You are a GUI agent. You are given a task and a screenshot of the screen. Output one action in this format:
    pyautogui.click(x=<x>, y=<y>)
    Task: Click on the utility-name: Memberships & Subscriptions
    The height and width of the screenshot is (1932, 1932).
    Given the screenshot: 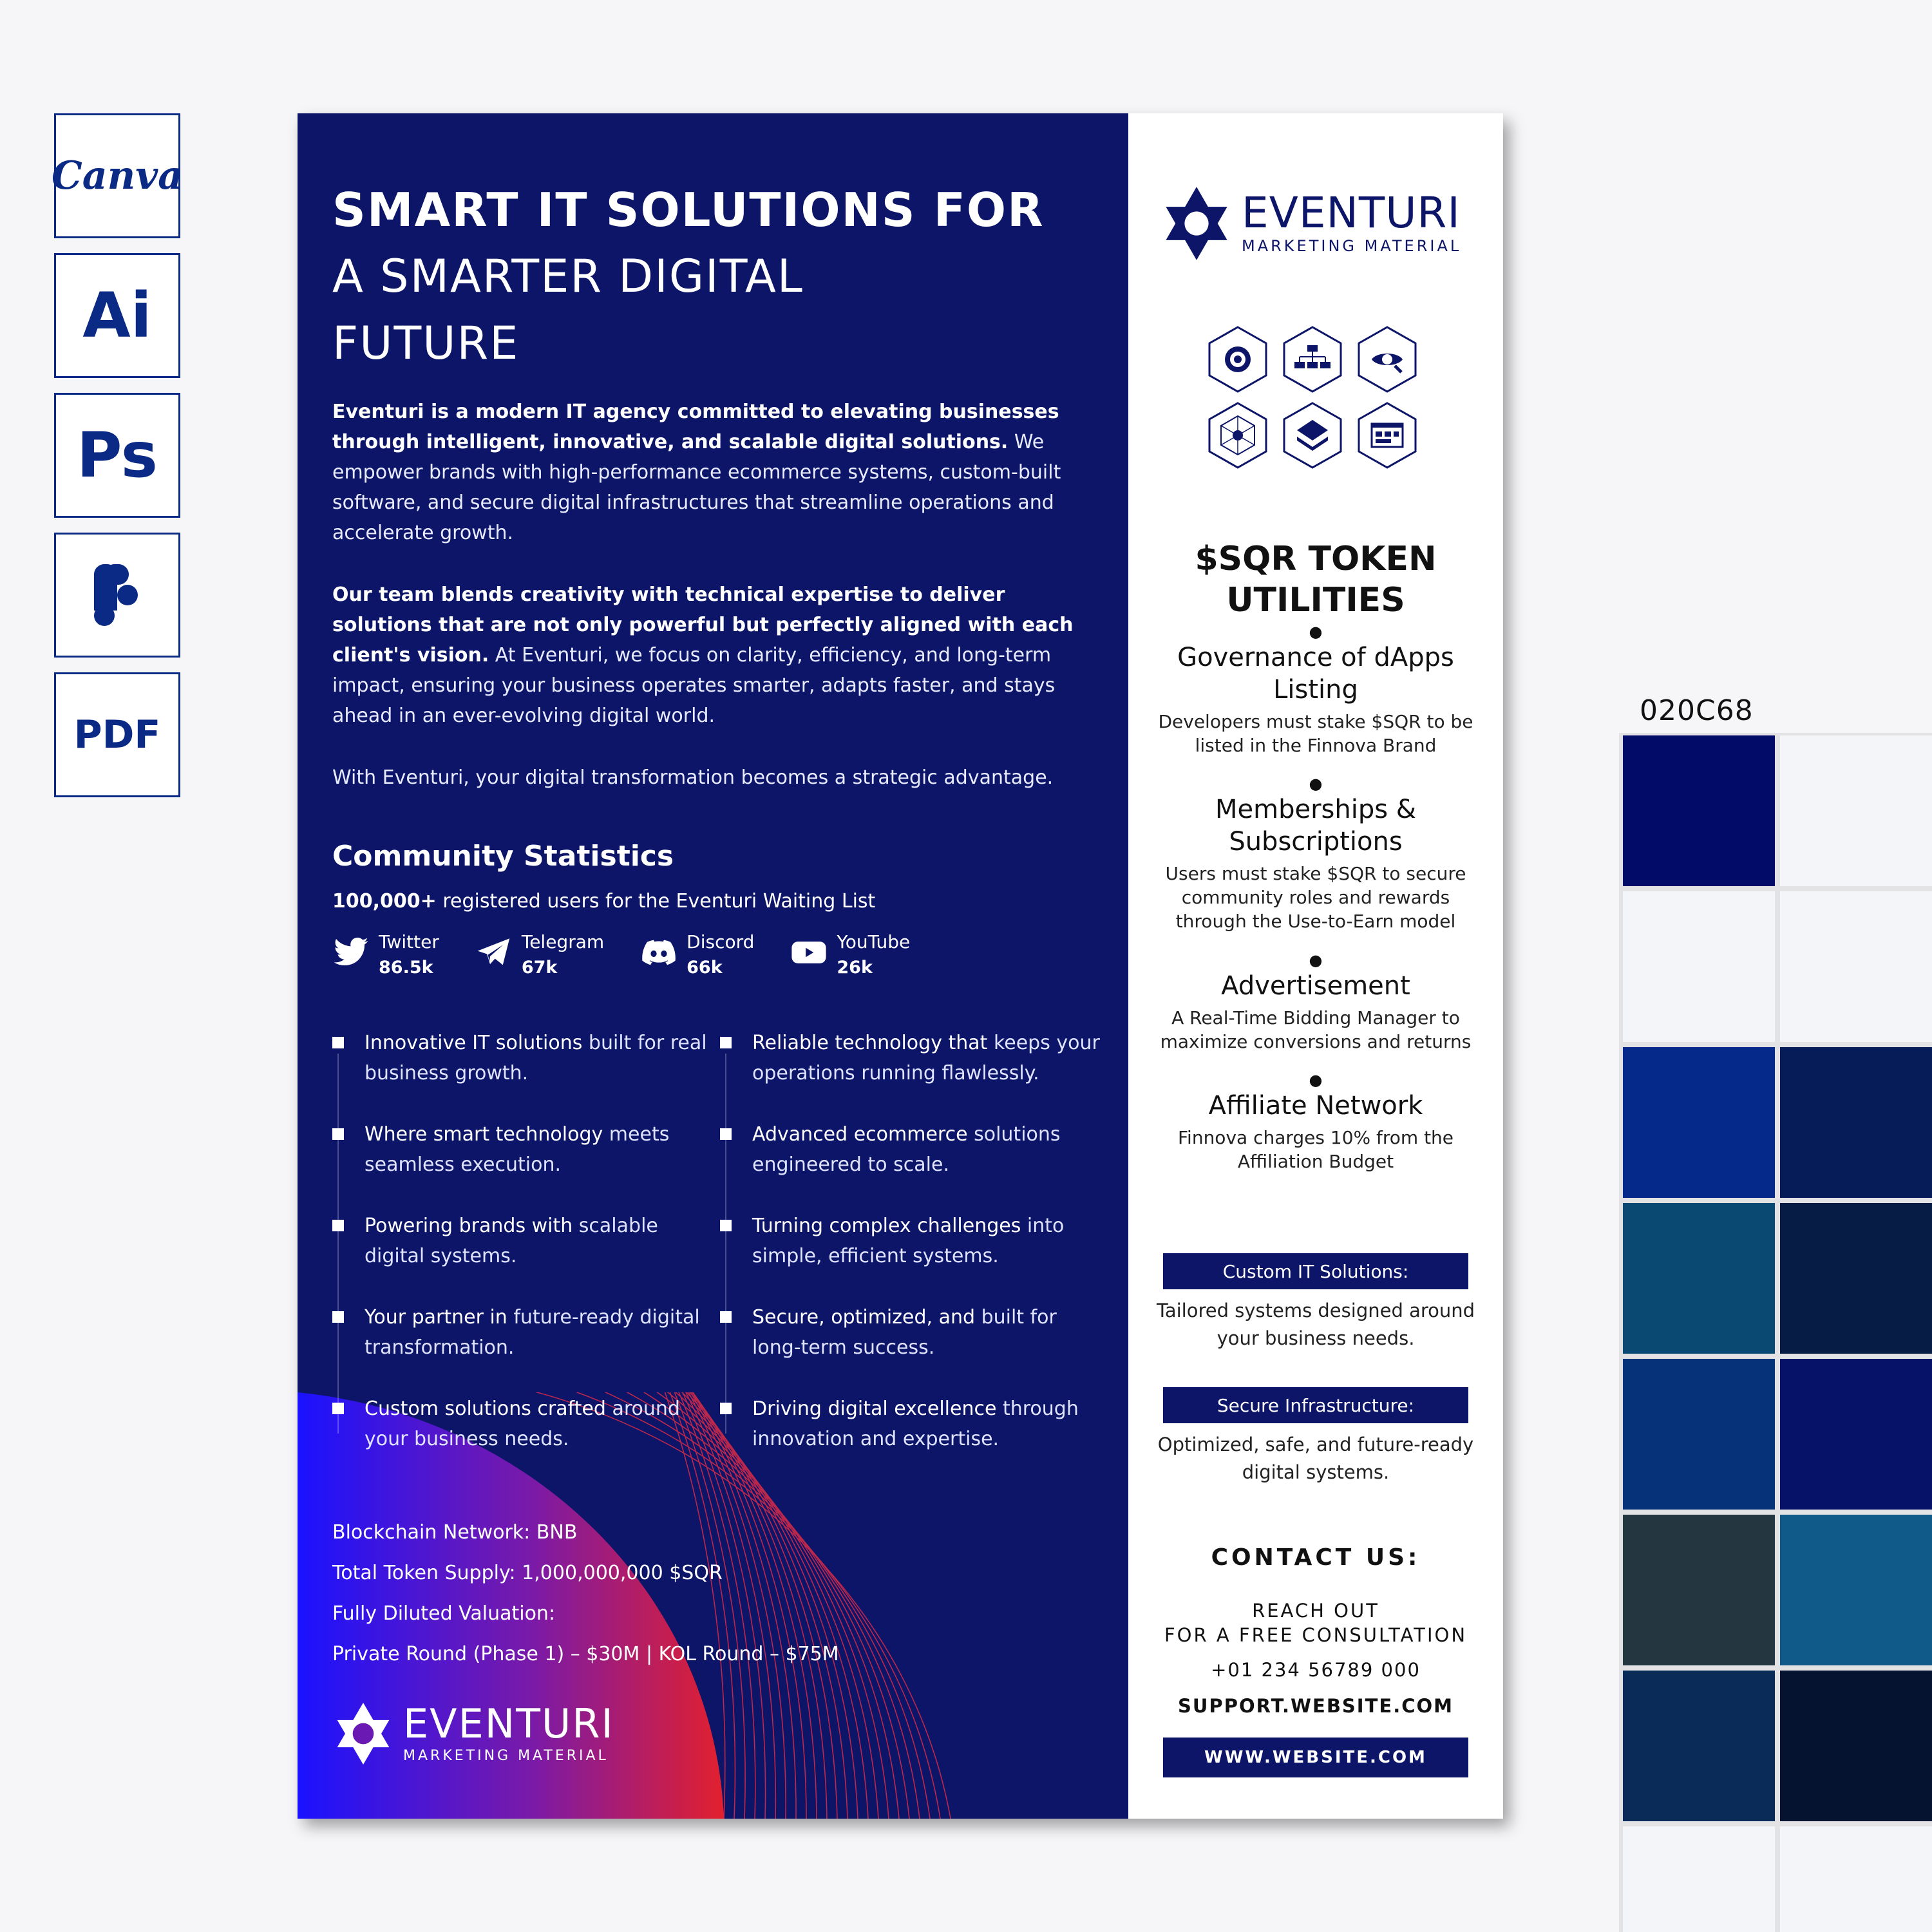 What is the action you would take?
    pyautogui.click(x=1316, y=826)
    